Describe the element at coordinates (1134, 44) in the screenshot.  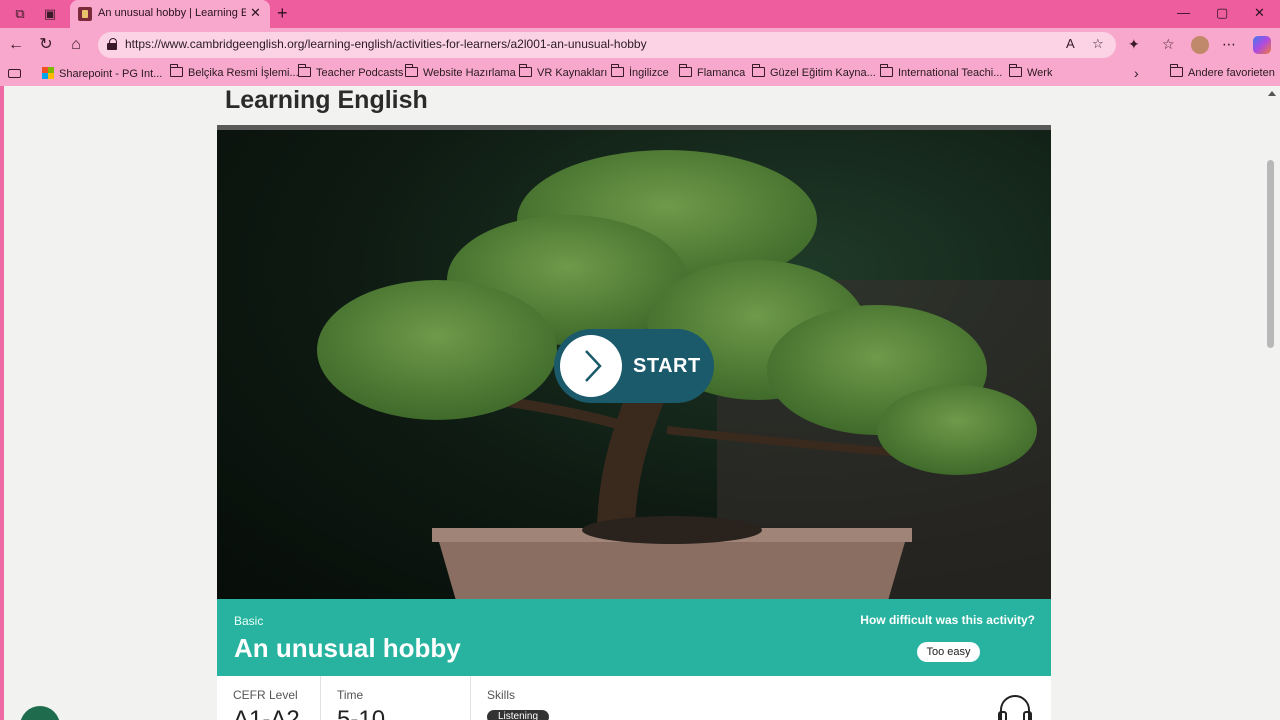
I see `extensions-icon: ✦` at that location.